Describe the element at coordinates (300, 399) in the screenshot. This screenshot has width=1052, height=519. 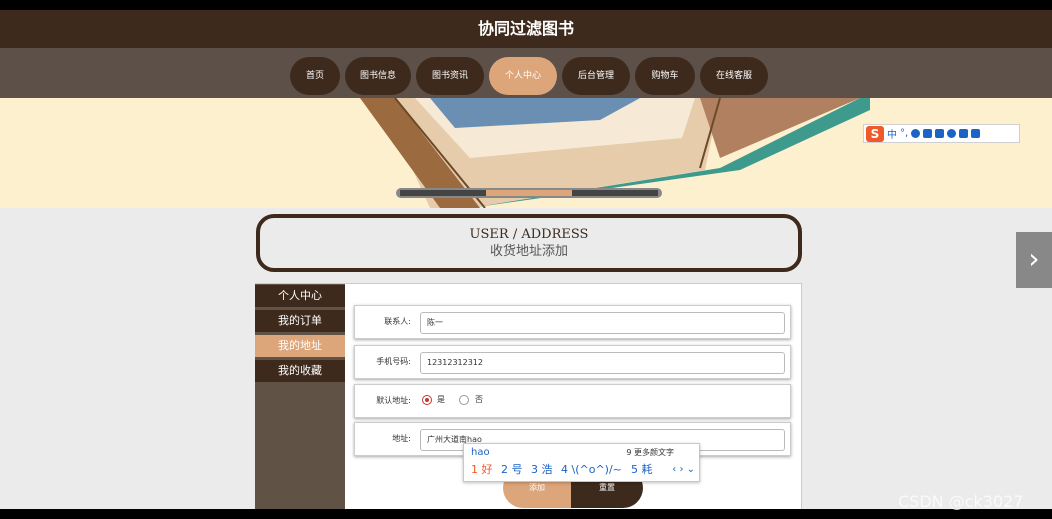
I see `user-sidebar: 个人中心 我的订单 我的地址 我的收藏` at that location.